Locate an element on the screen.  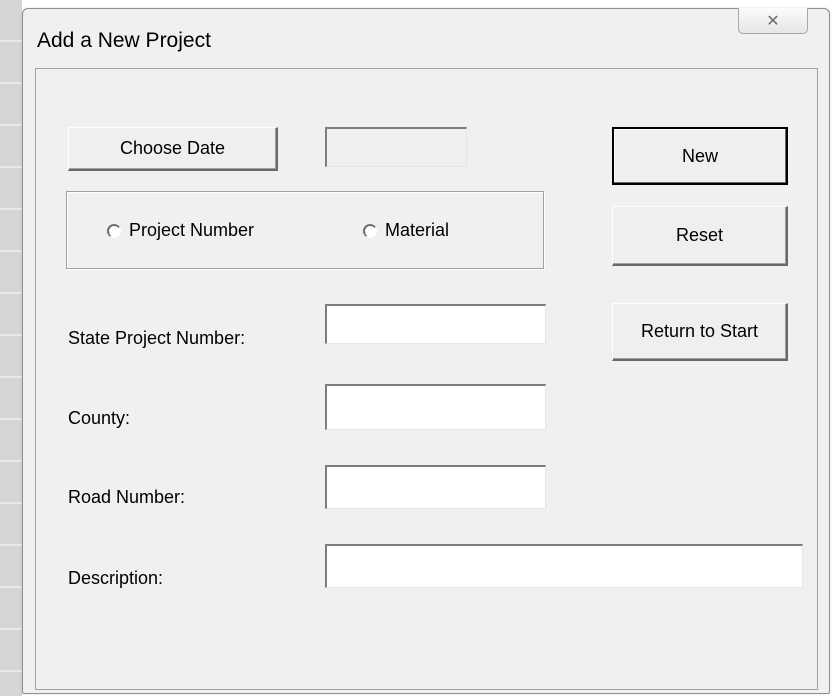
close-button: ✕ is located at coordinates (773, 21).